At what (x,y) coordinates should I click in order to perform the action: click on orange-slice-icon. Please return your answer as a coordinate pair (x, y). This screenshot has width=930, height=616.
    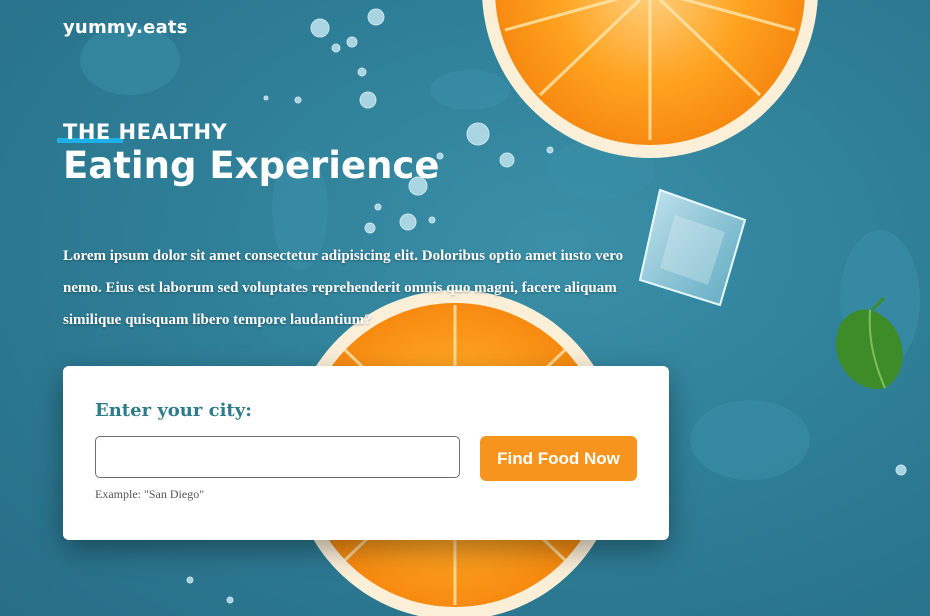
    Looking at the image, I should click on (650, 79).